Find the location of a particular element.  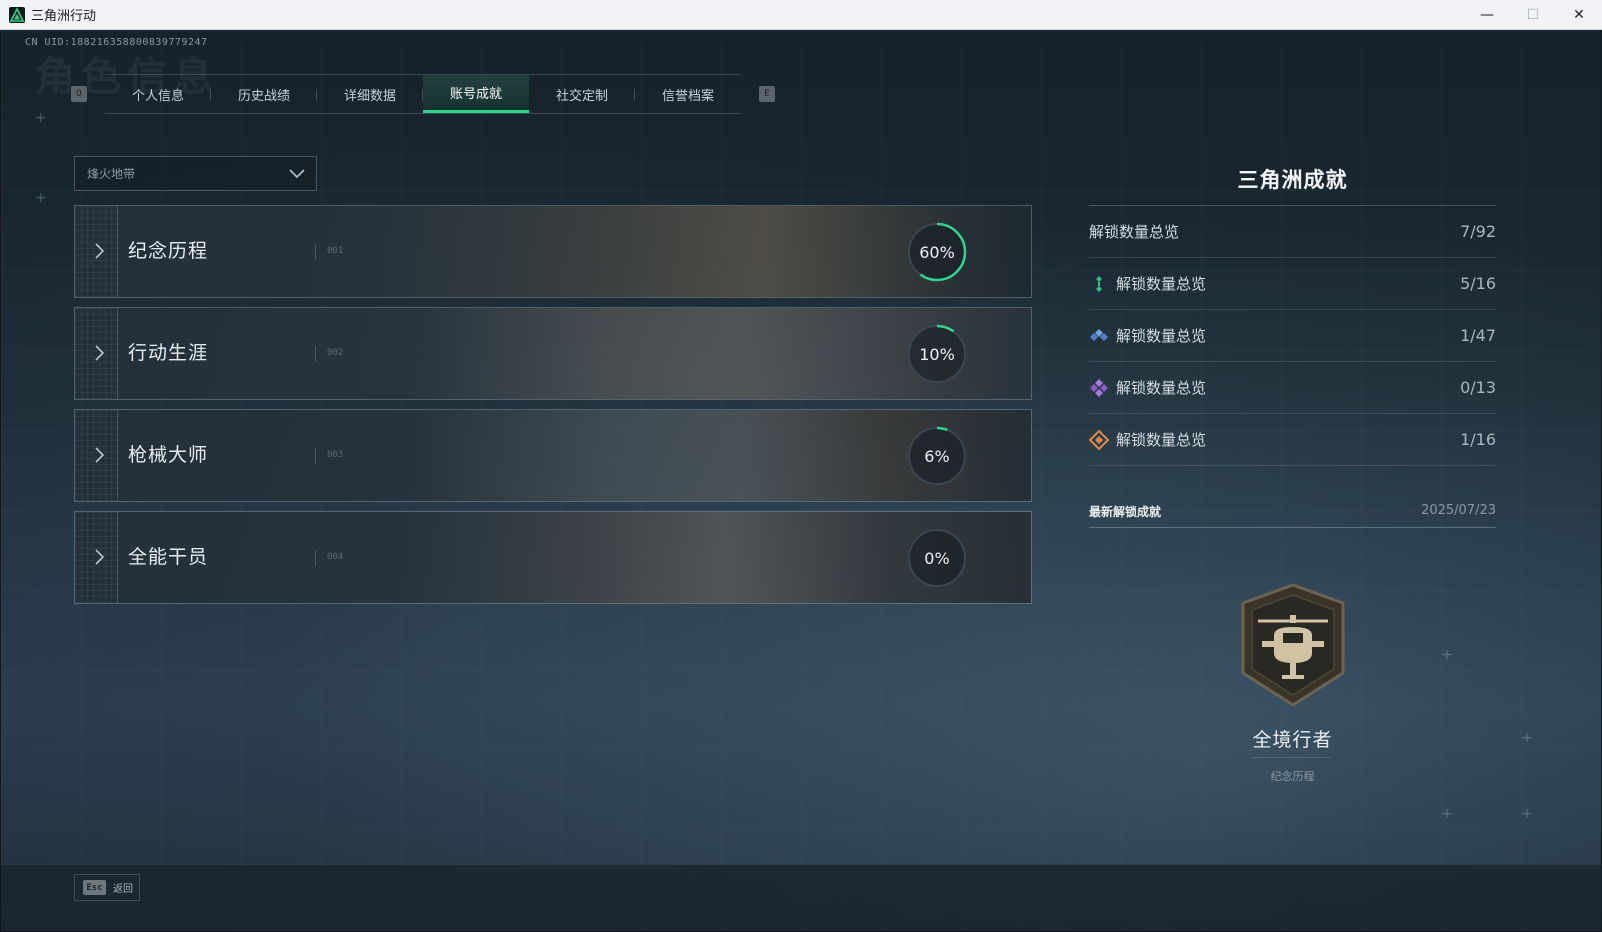

achievement-panel-title: 三角洲成就 is located at coordinates (1292, 180).